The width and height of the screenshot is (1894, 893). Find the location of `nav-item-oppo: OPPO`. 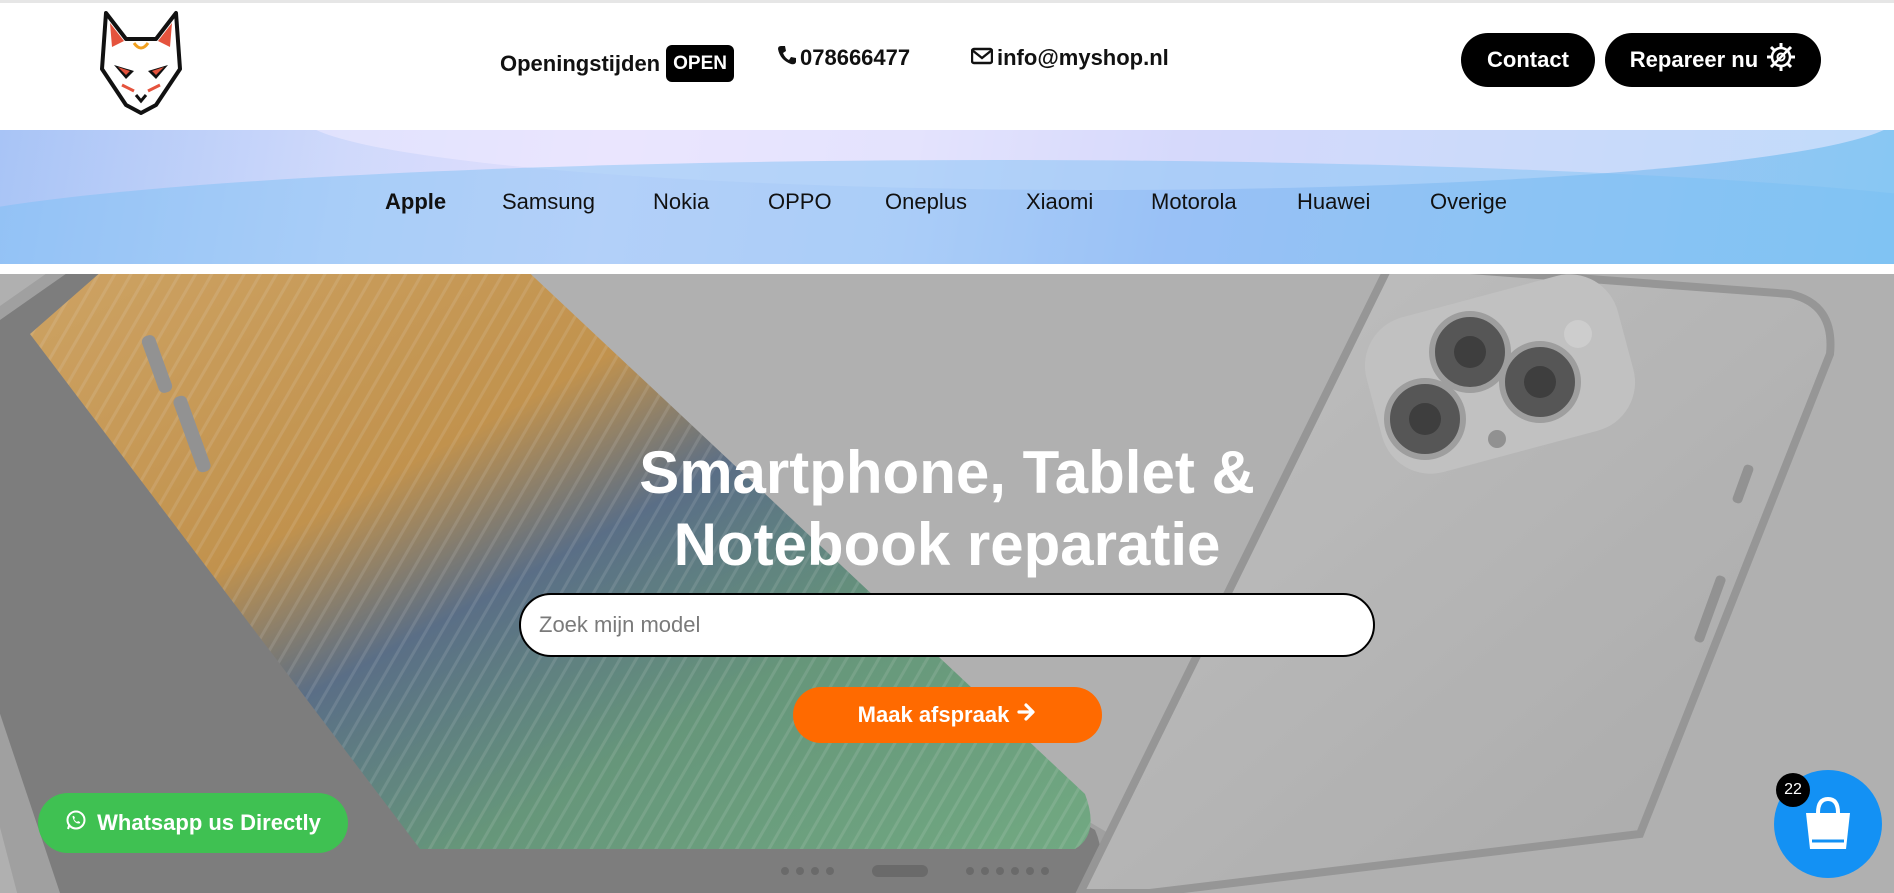

nav-item-oppo: OPPO is located at coordinates (800, 202).